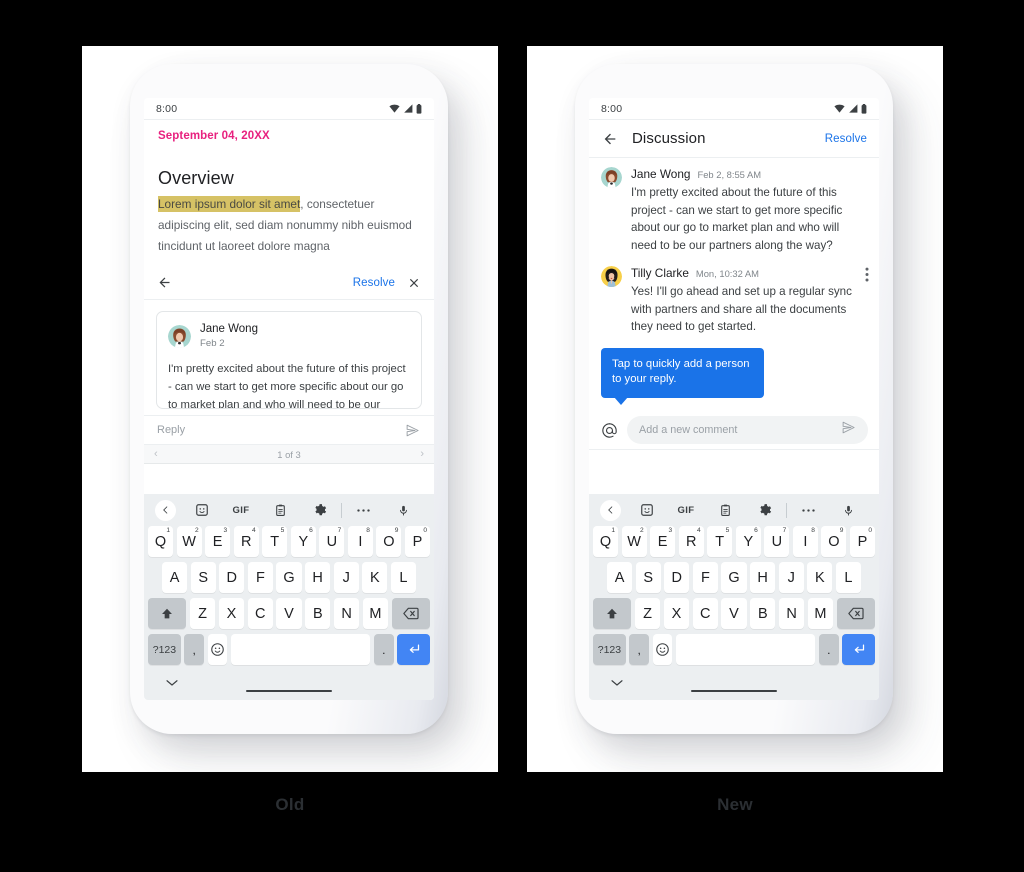  Describe the element at coordinates (747, 430) in the screenshot. I see `comment-input: Add a new comment` at that location.